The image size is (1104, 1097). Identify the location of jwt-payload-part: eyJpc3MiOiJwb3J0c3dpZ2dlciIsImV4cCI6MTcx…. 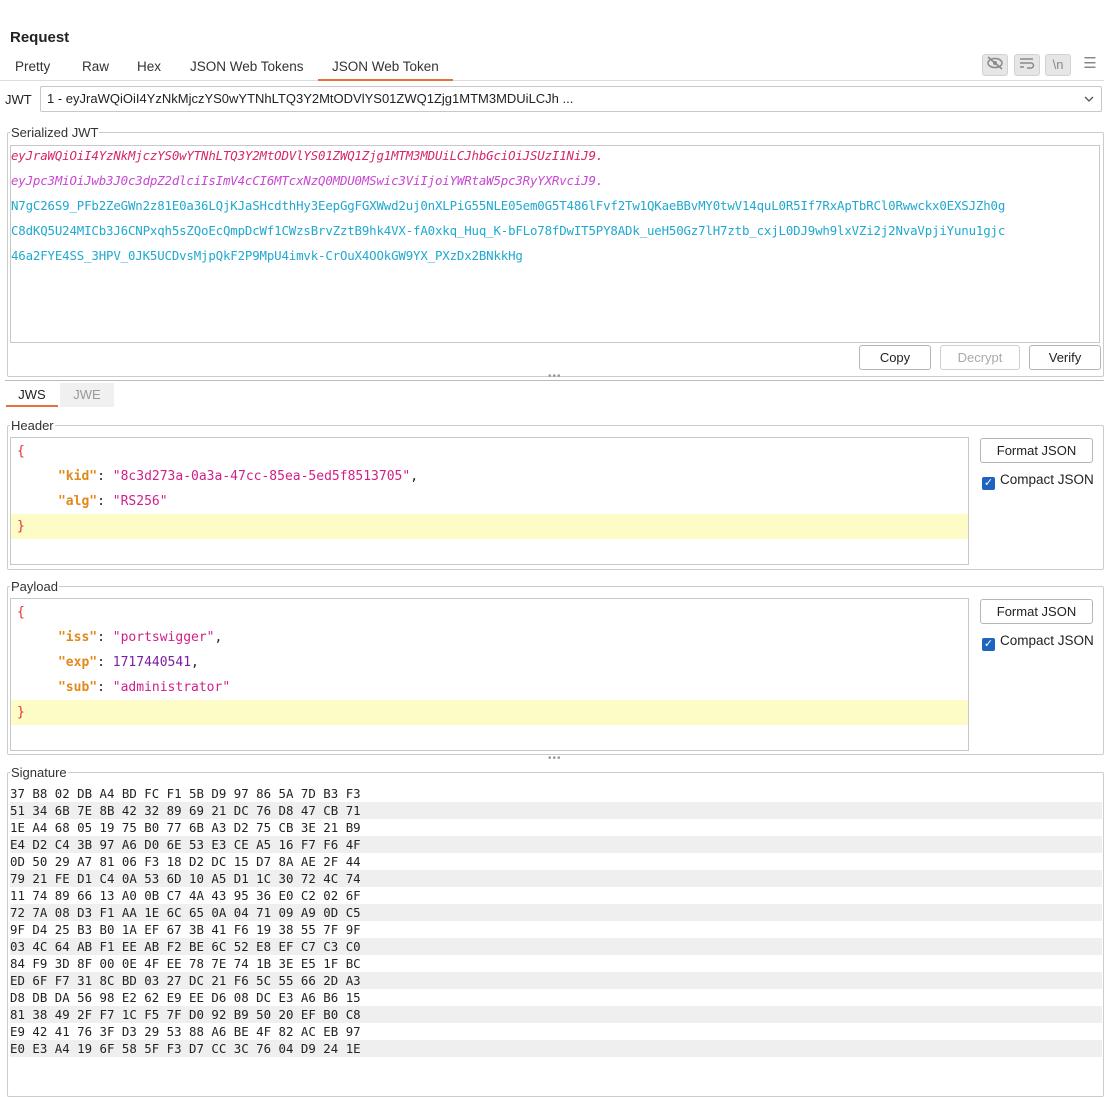
(307, 180).